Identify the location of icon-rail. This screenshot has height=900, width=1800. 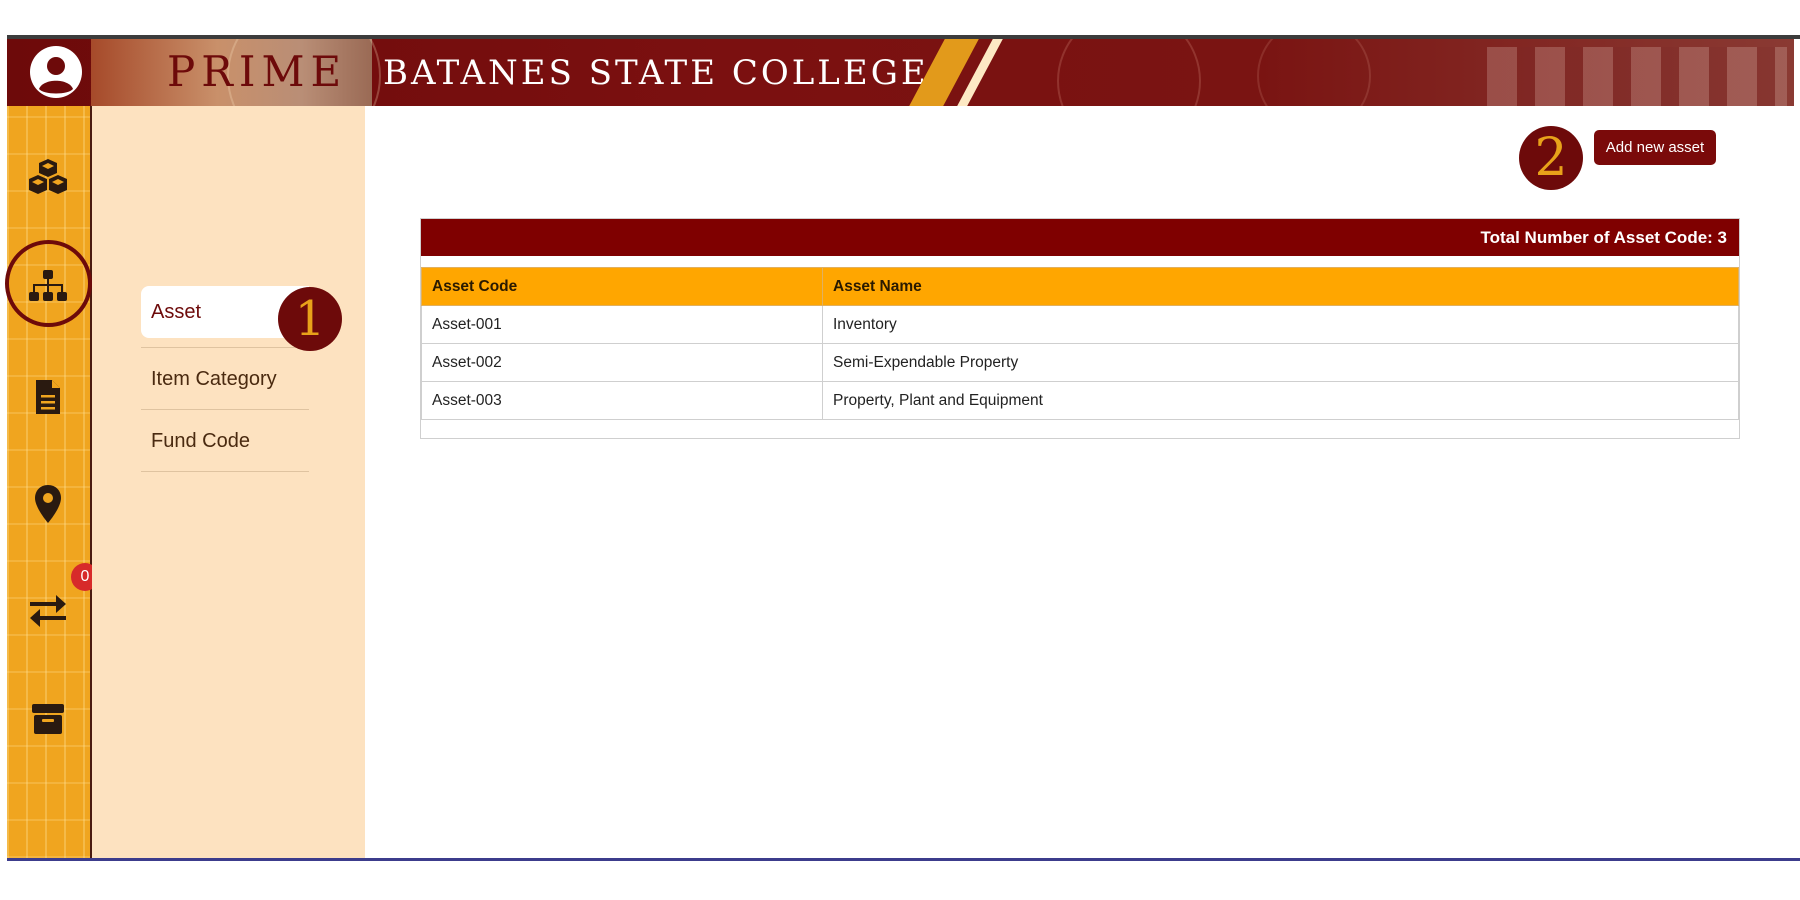
(49, 482).